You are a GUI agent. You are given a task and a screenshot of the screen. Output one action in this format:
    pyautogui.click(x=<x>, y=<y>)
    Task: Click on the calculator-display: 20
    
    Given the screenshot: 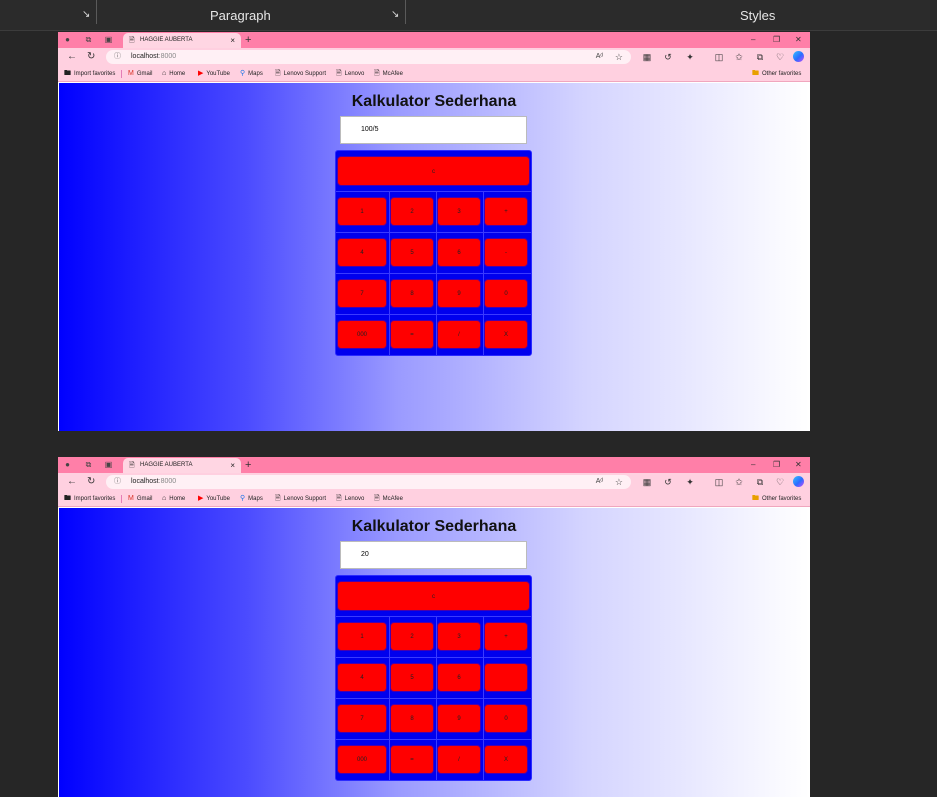 What is the action you would take?
    pyautogui.click(x=433, y=555)
    